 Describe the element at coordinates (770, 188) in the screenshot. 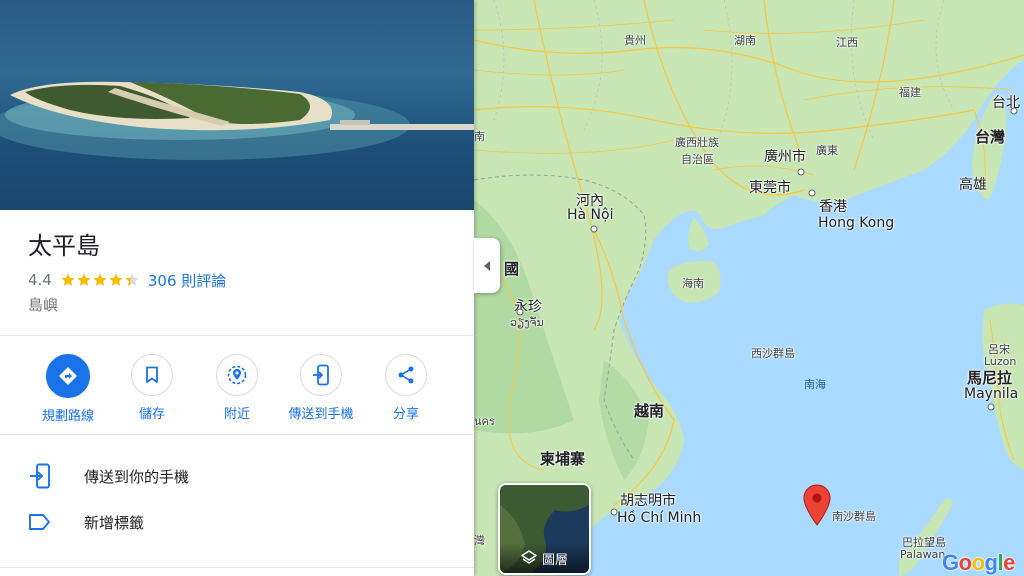

I see `map-label-dongguan: 東莞市` at that location.